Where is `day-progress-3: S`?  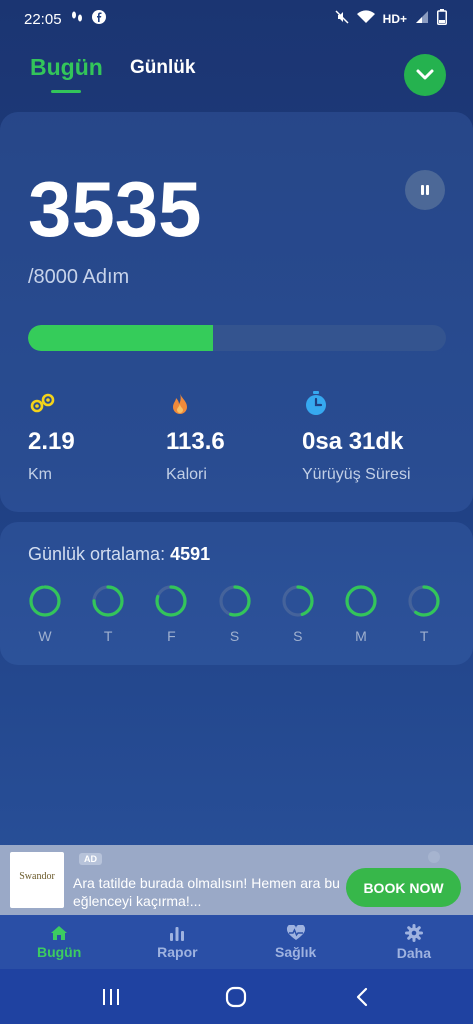 day-progress-3: S is located at coordinates (235, 614).